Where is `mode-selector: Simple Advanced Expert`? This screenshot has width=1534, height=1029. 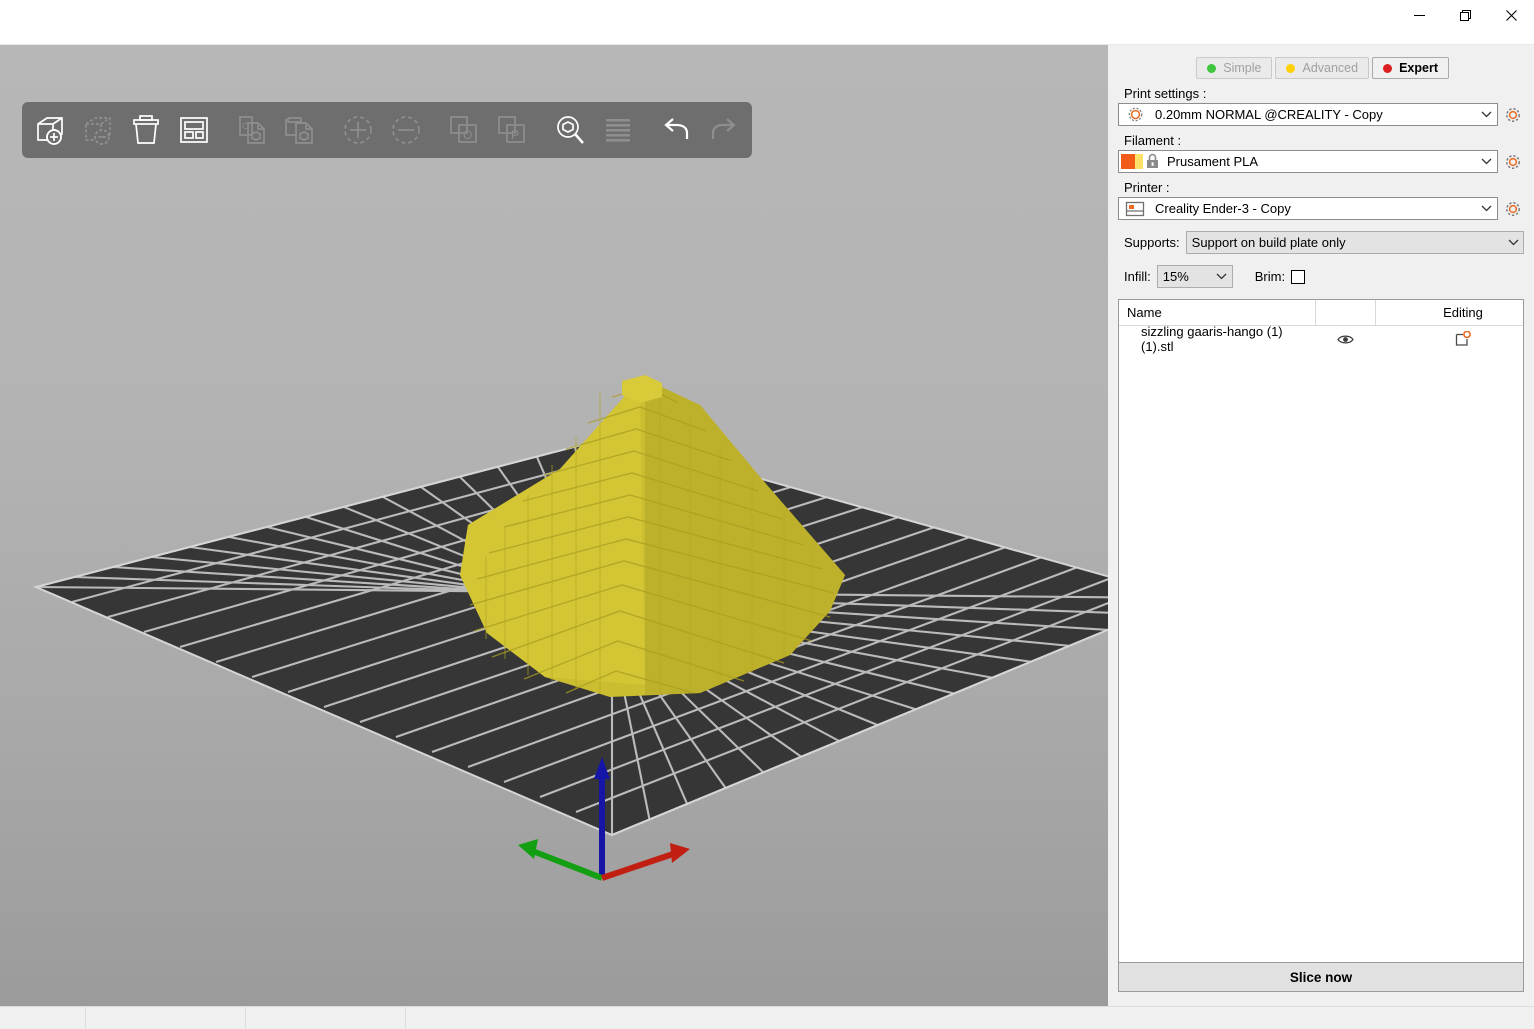 mode-selector: Simple Advanced Expert is located at coordinates (1321, 62).